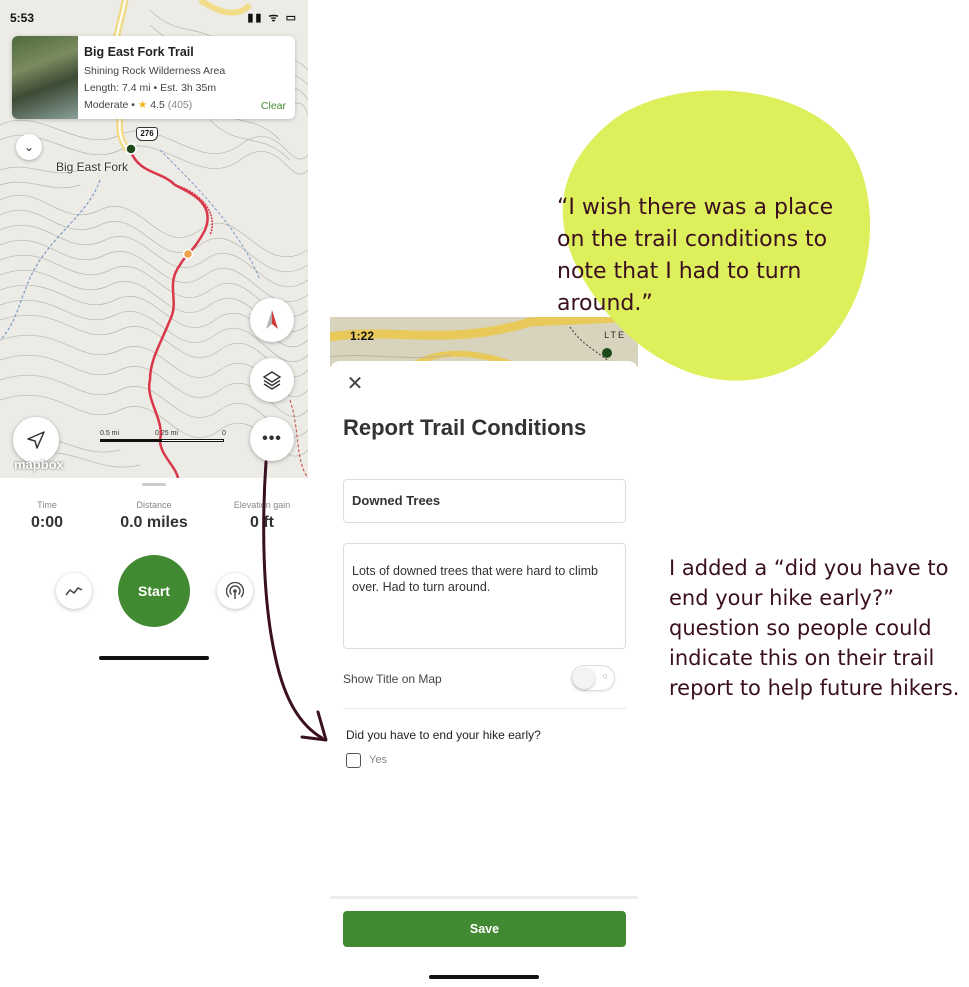  I want to click on status-time: 1:22, so click(362, 336).